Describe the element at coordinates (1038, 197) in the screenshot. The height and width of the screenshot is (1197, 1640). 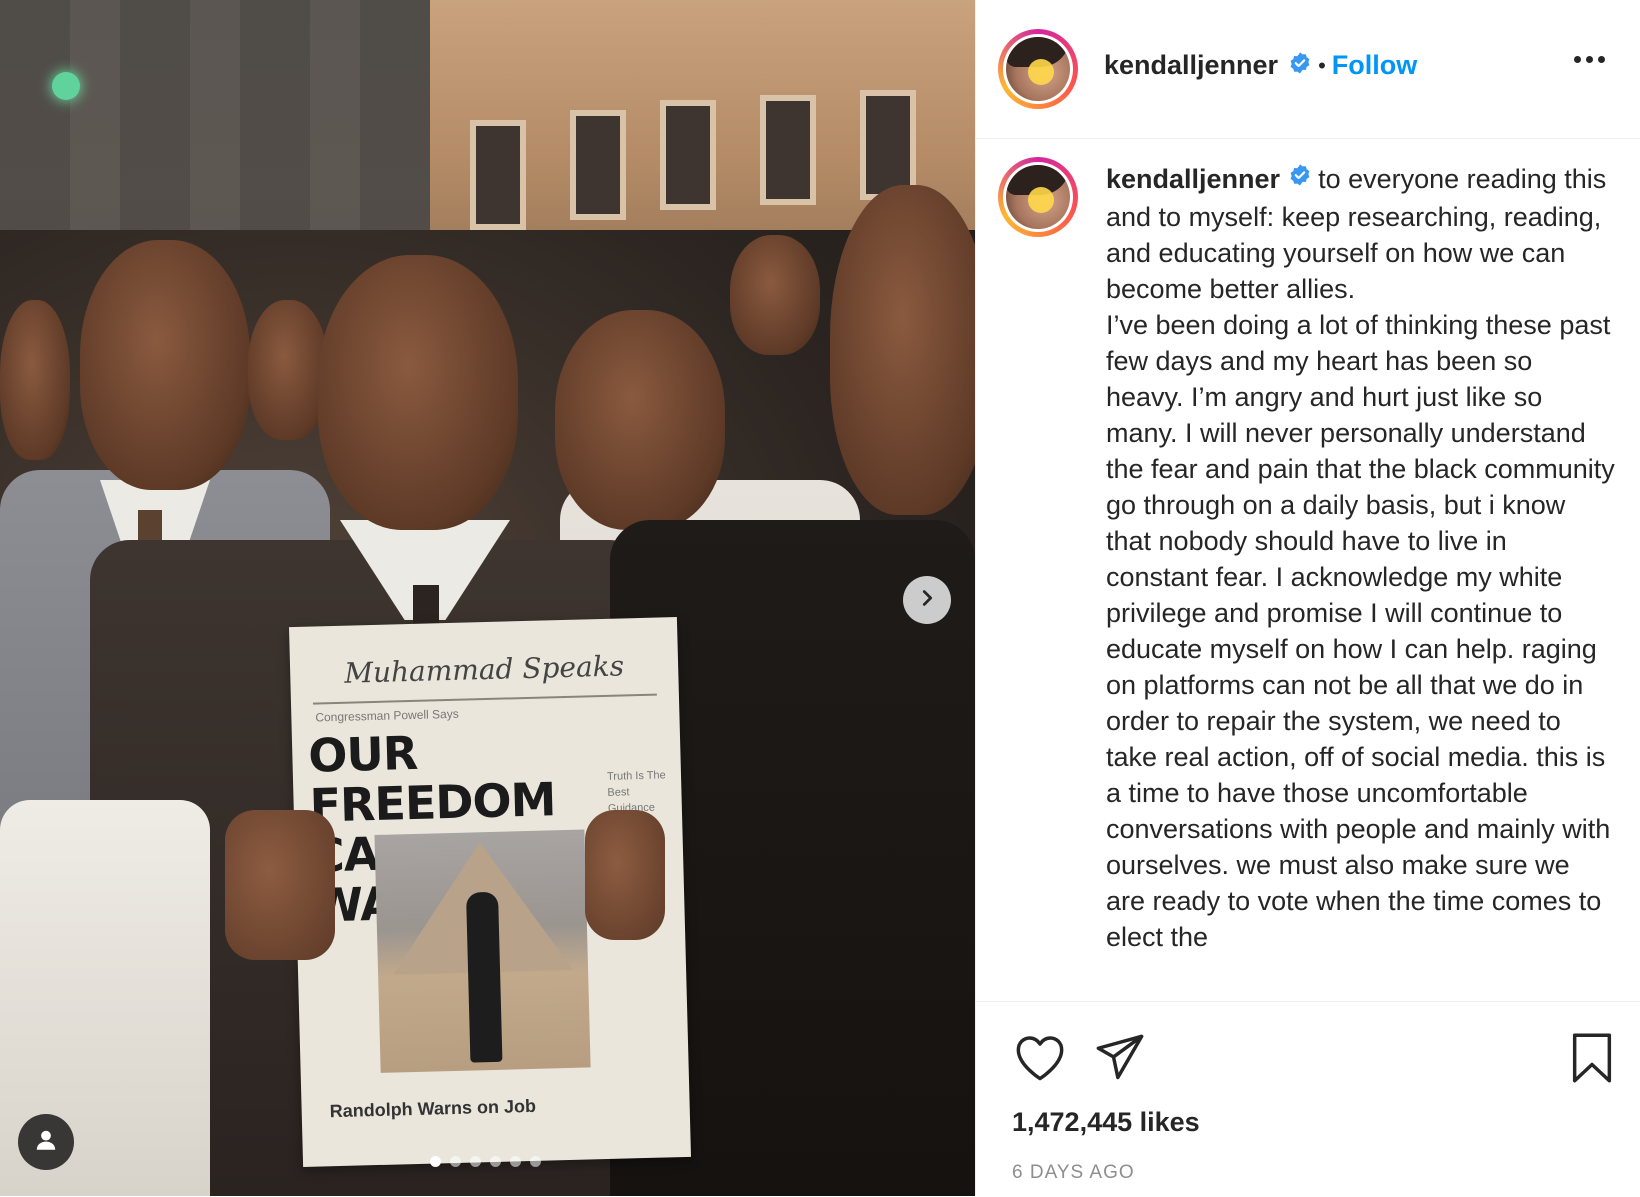
I see `caption-avatar` at that location.